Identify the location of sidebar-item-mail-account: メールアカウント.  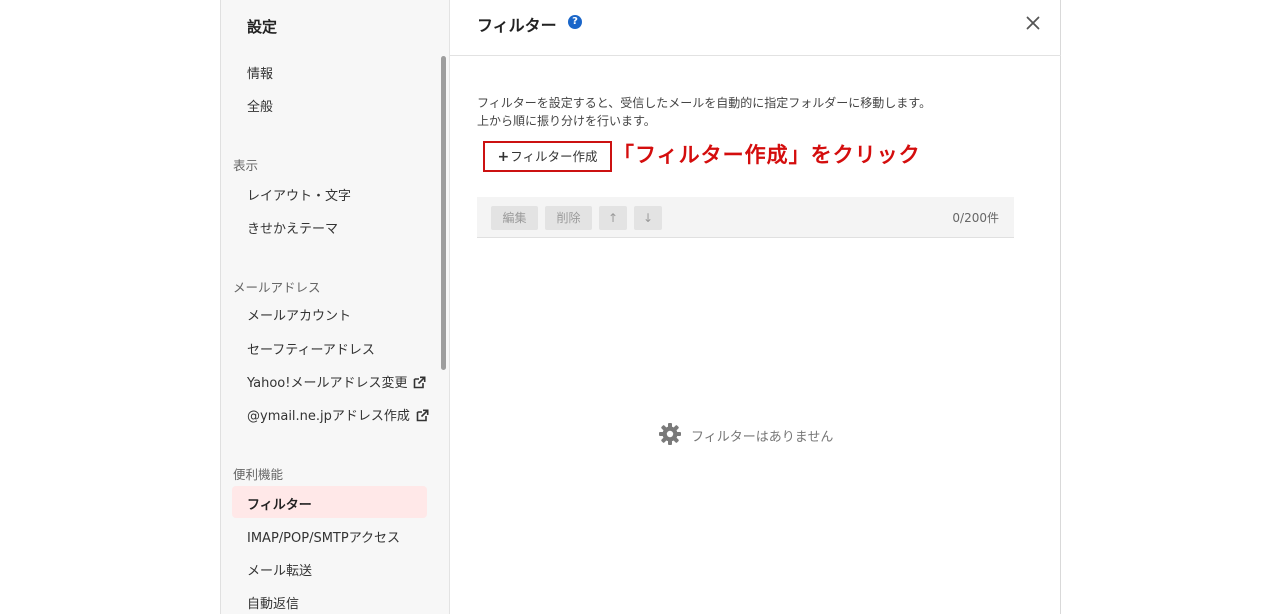
(299, 314).